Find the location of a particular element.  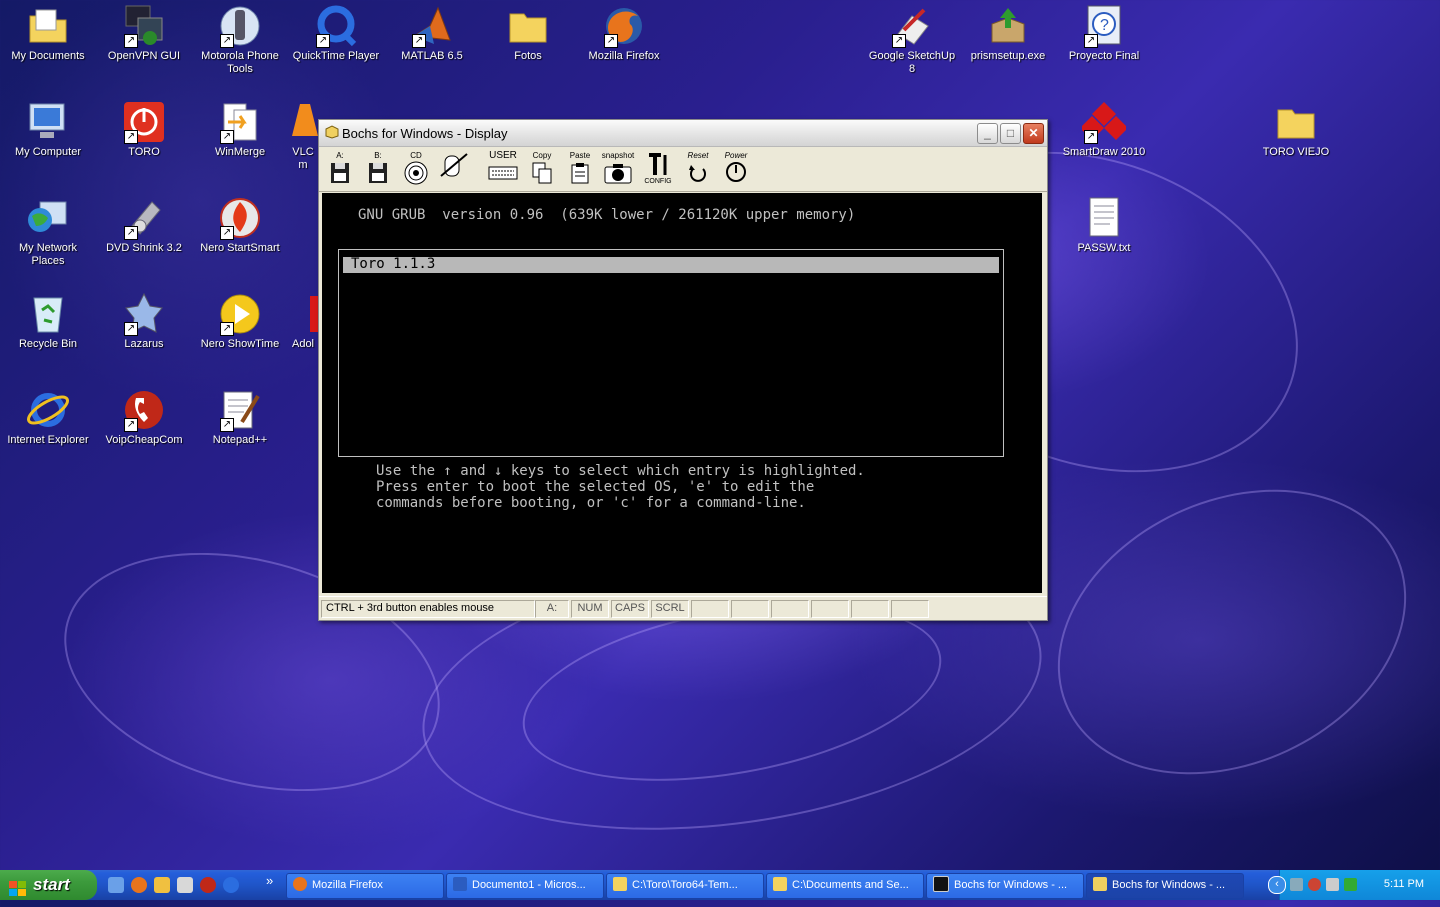

system-tray: ‹ 5:11 PM is located at coordinates (1354, 885).